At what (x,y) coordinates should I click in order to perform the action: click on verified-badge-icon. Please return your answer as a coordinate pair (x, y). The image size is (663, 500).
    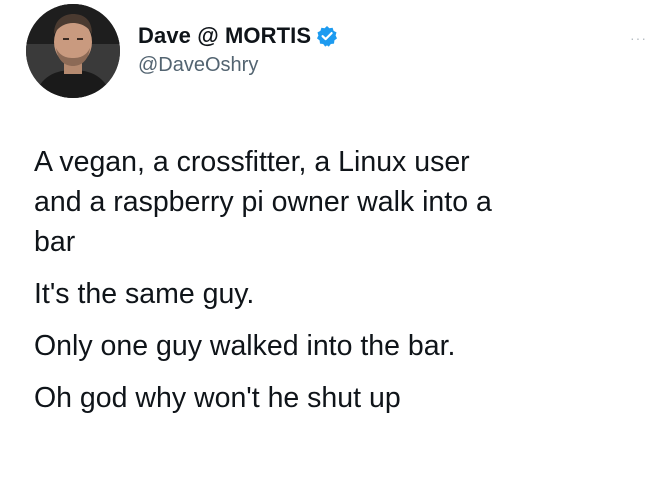
    Looking at the image, I should click on (327, 36).